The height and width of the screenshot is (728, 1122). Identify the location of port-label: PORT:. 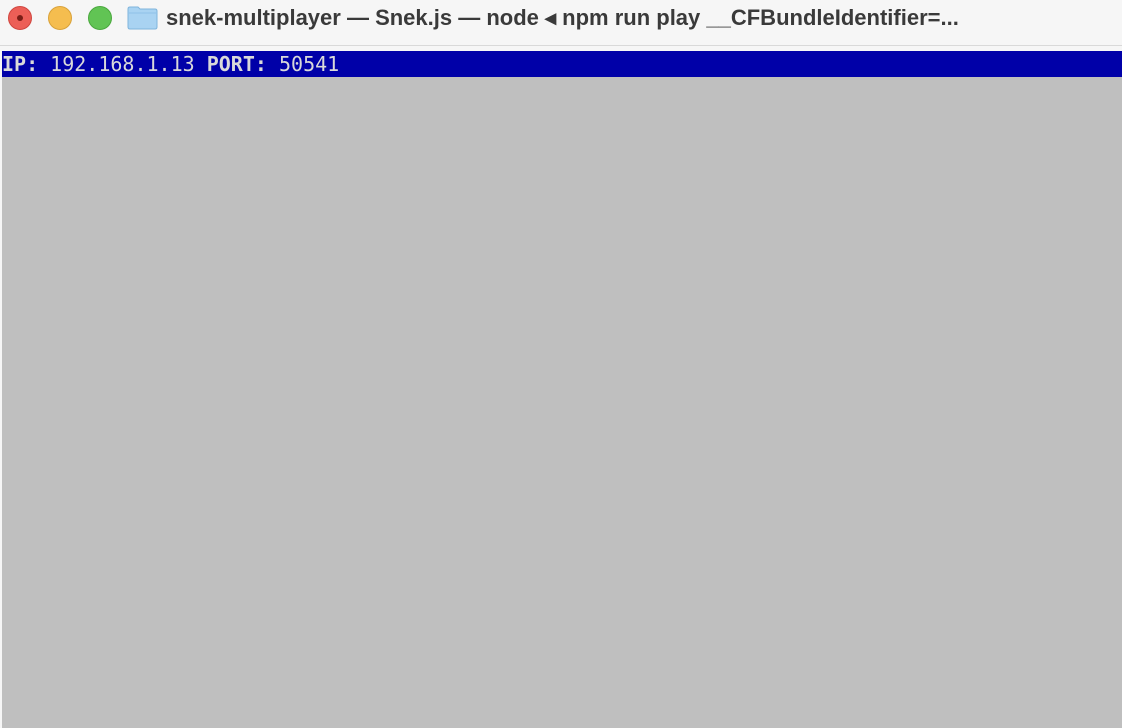
(236, 64).